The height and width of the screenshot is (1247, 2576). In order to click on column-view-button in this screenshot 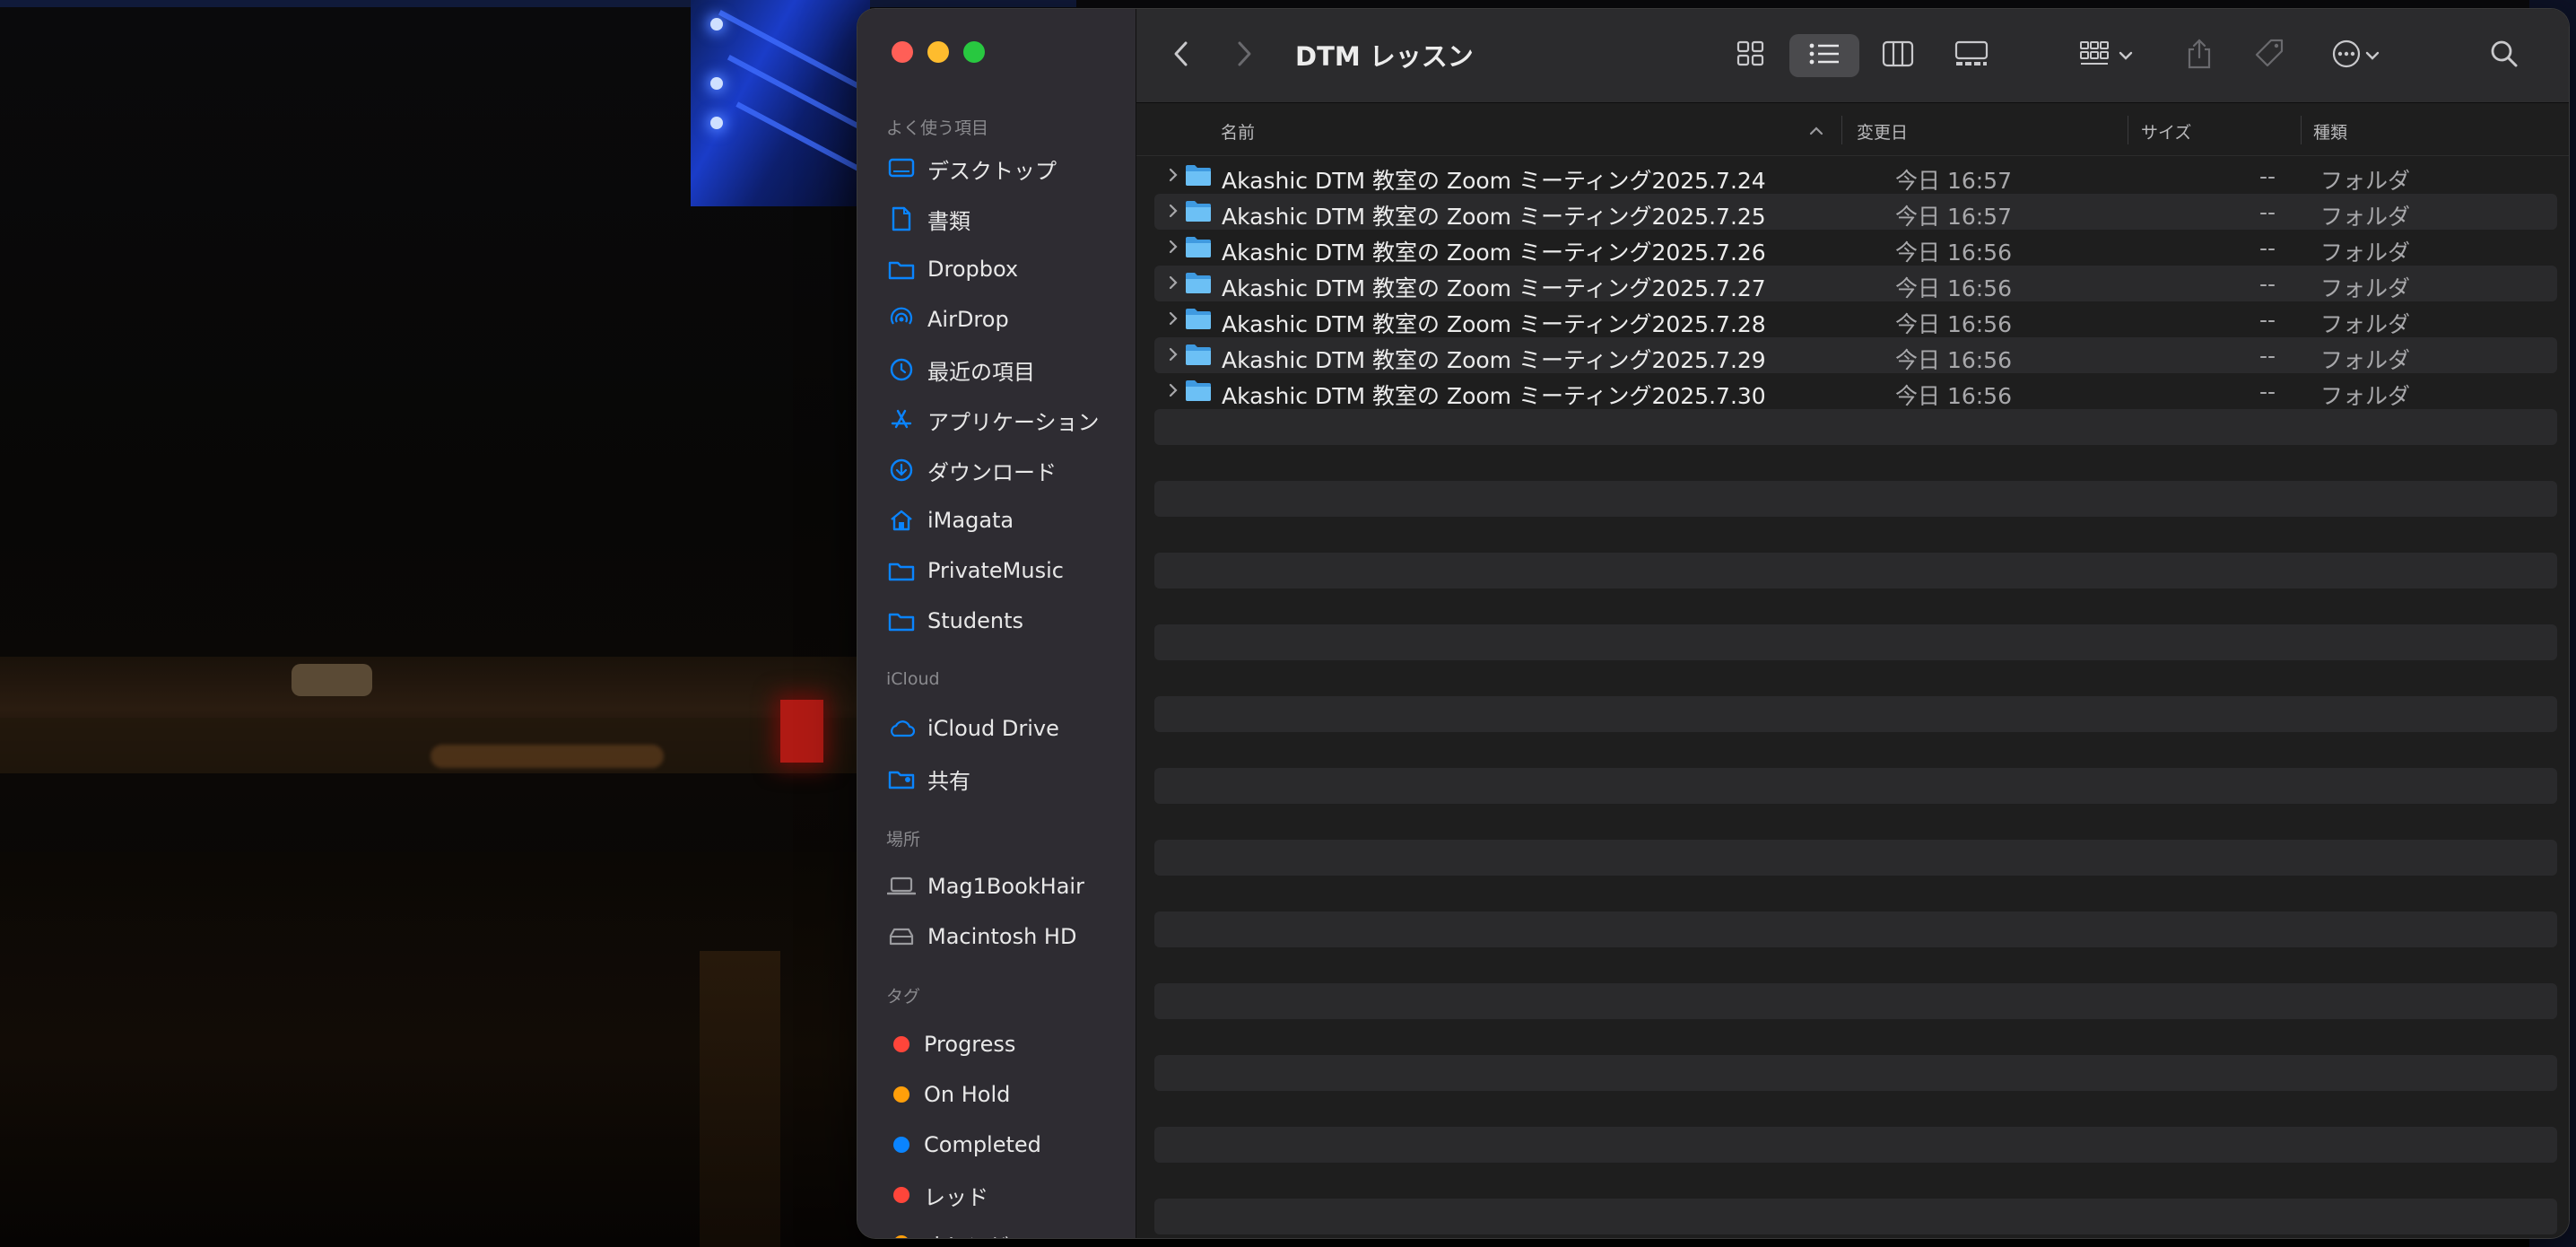, I will do `click(1898, 55)`.